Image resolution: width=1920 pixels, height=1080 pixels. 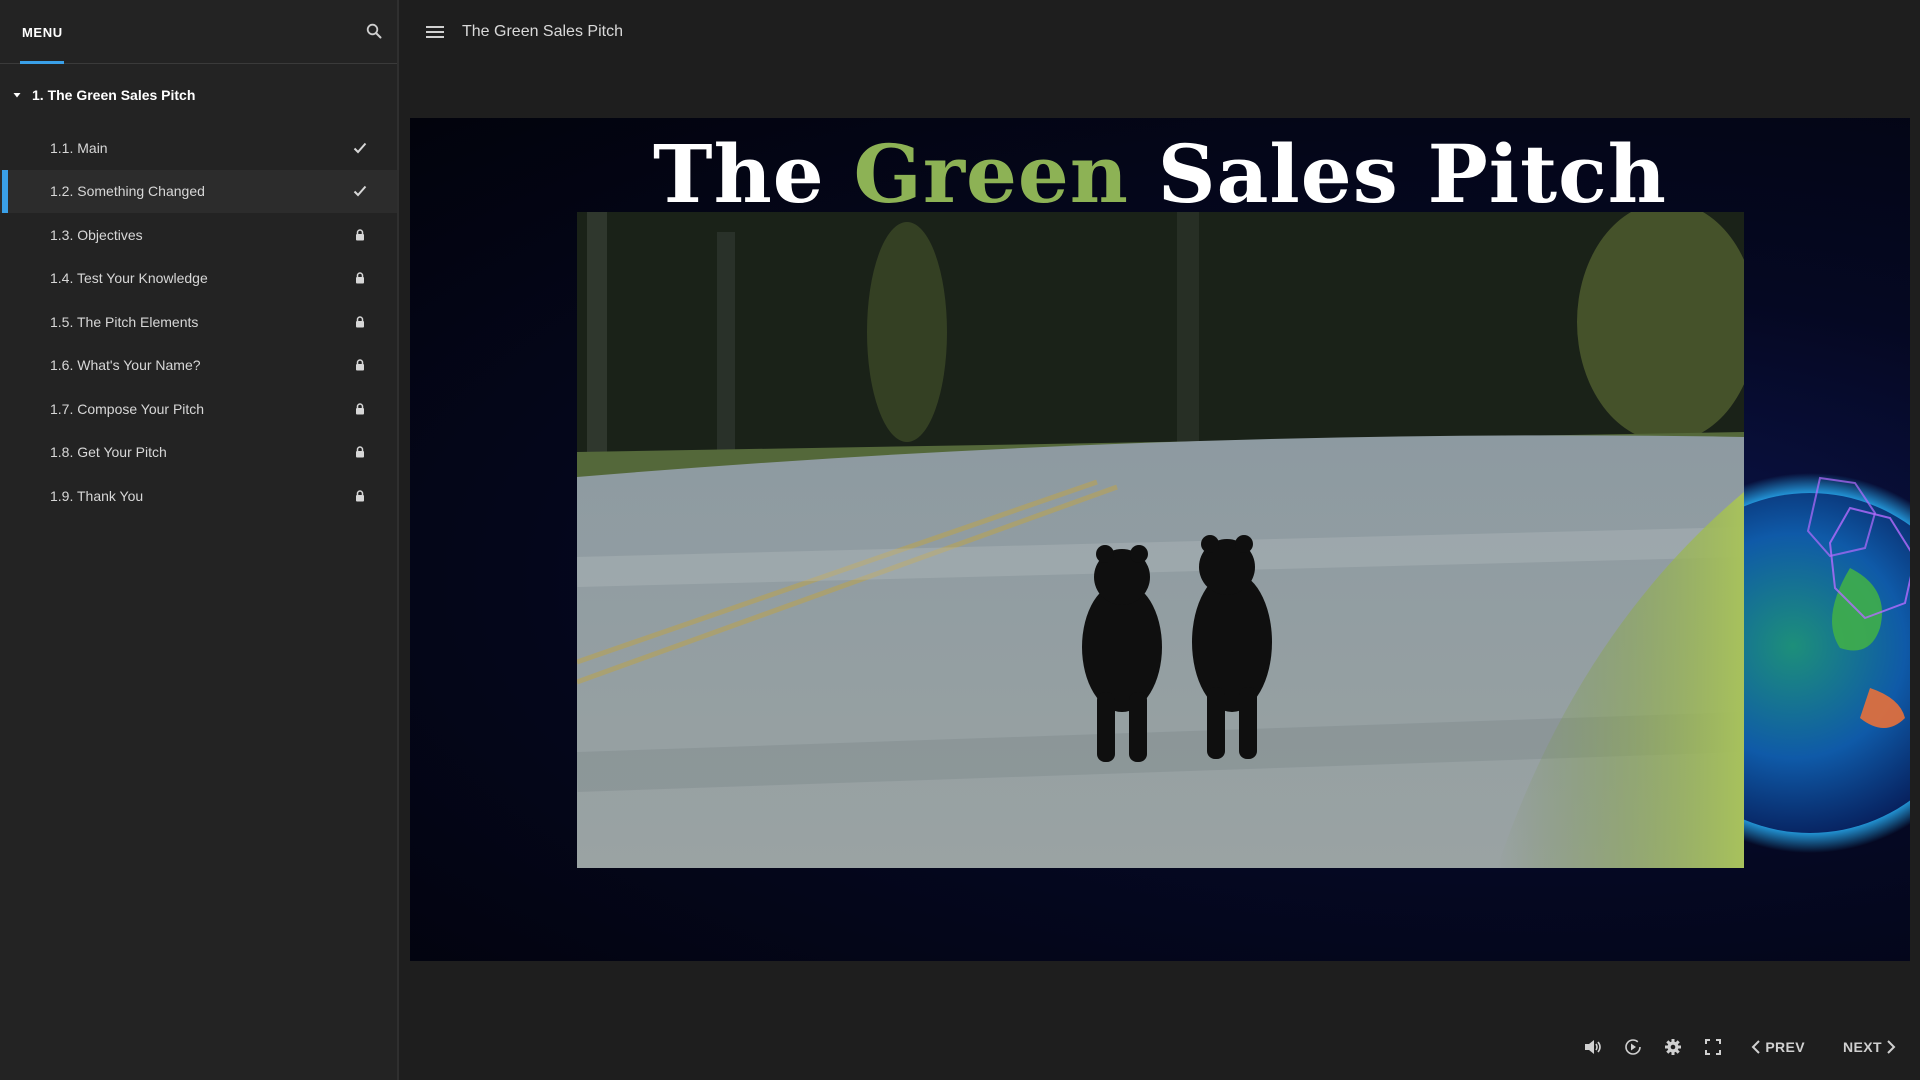 I want to click on lesson-label: 1.4. Test Your Knowledge, so click(x=129, y=278).